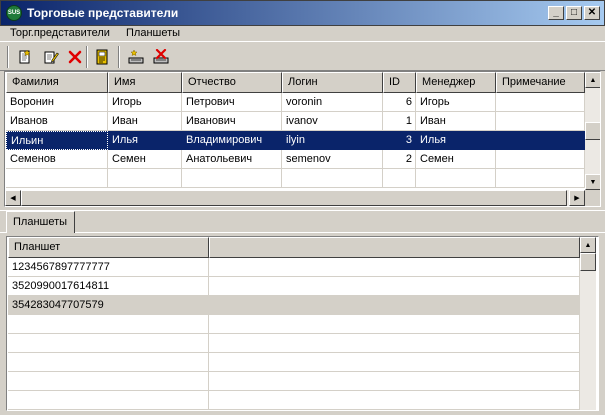  Describe the element at coordinates (592, 13) in the screenshot. I see `close-button: ✕` at that location.